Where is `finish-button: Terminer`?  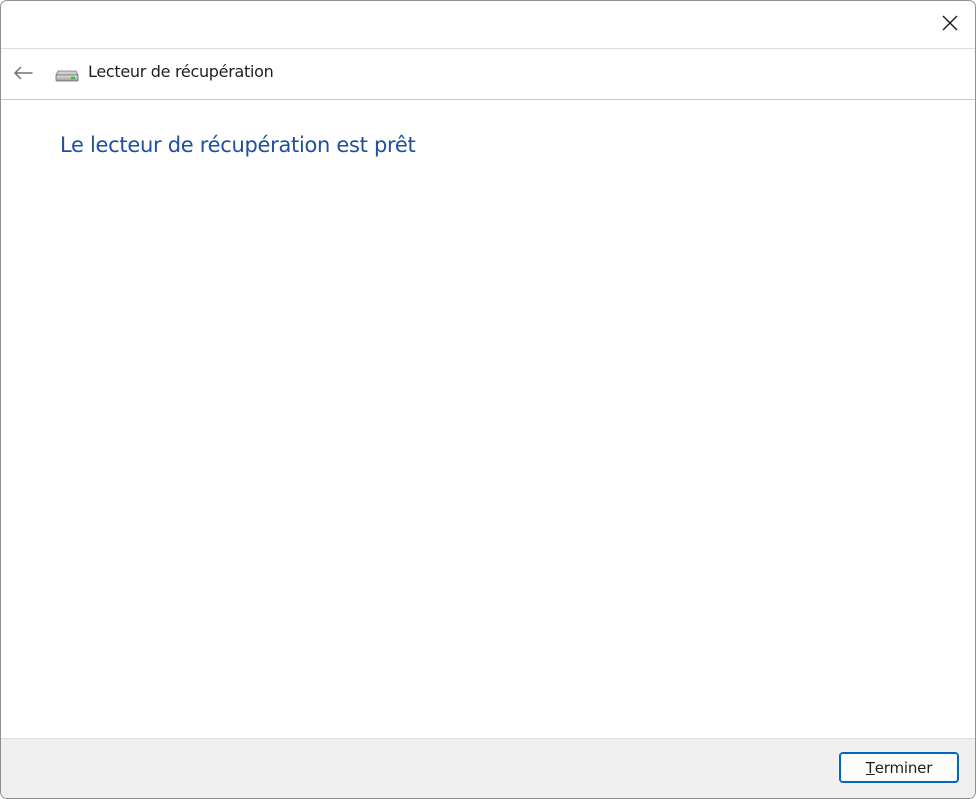 finish-button: Terminer is located at coordinates (899, 767).